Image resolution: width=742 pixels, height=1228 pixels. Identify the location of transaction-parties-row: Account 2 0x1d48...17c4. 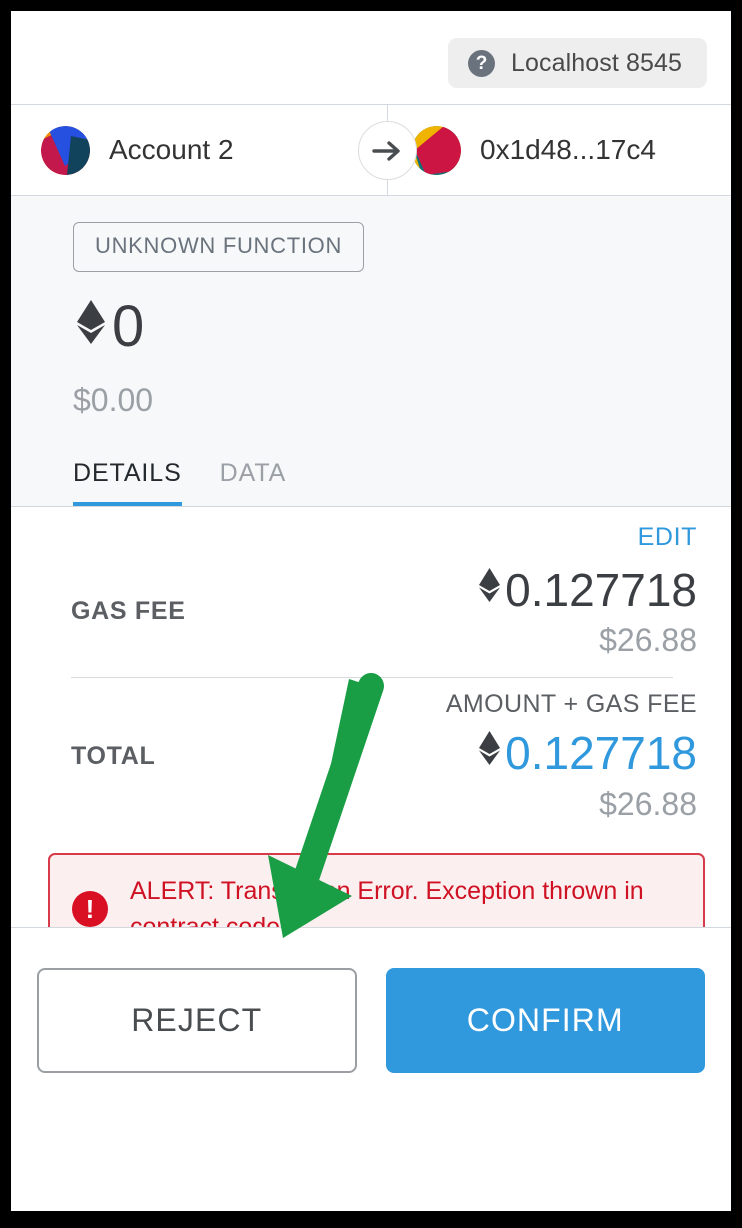
(371, 150).